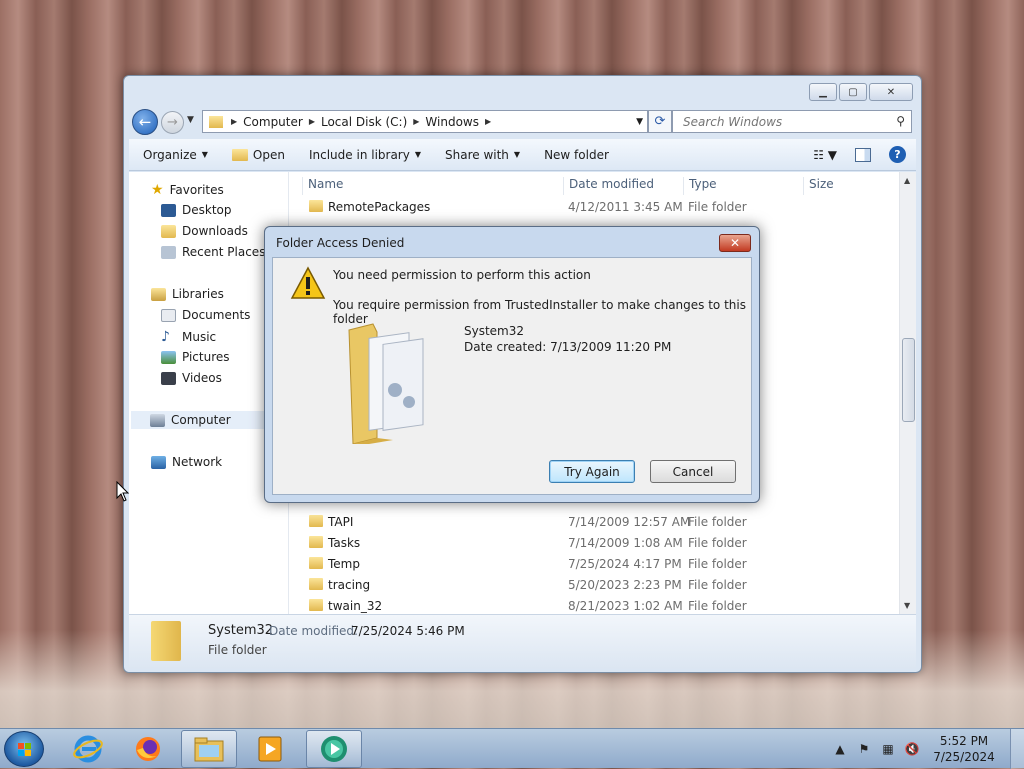 This screenshot has height=769, width=1024. What do you see at coordinates (364, 122) in the screenshot?
I see `breadcrumb-local-disk: Local Disk (C:)` at bounding box center [364, 122].